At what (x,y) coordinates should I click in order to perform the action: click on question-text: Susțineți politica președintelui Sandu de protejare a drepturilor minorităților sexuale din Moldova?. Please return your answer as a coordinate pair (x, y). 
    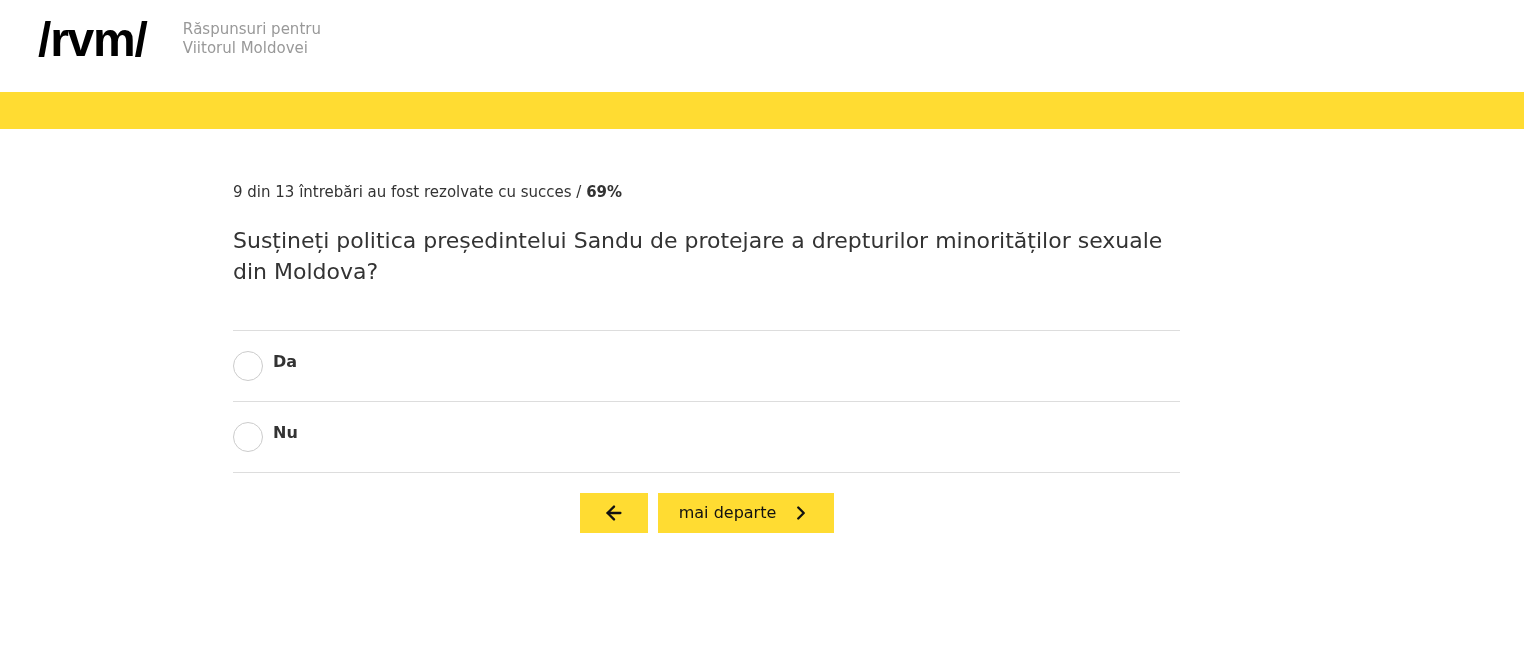
    Looking at the image, I should click on (698, 256).